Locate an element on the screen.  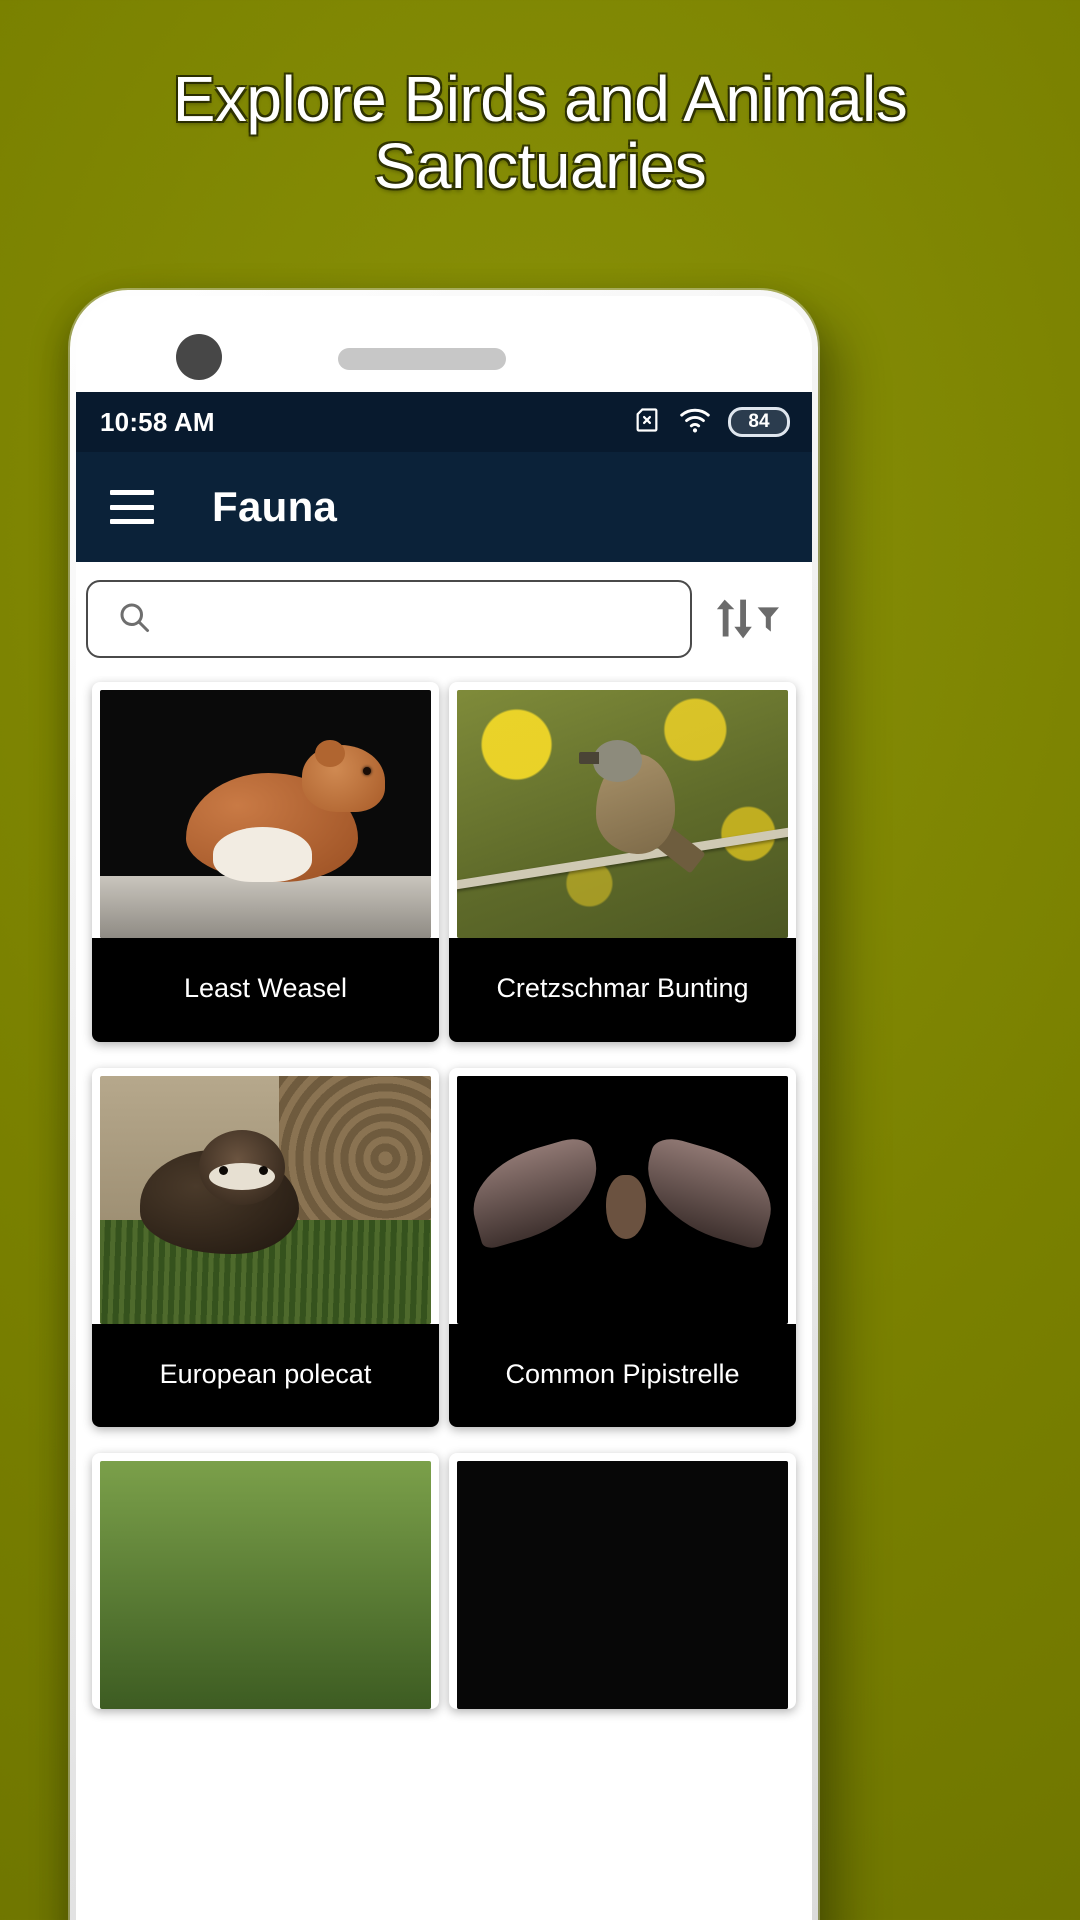
fauna-photo-next-row-right is located at coordinates (622, 1585).